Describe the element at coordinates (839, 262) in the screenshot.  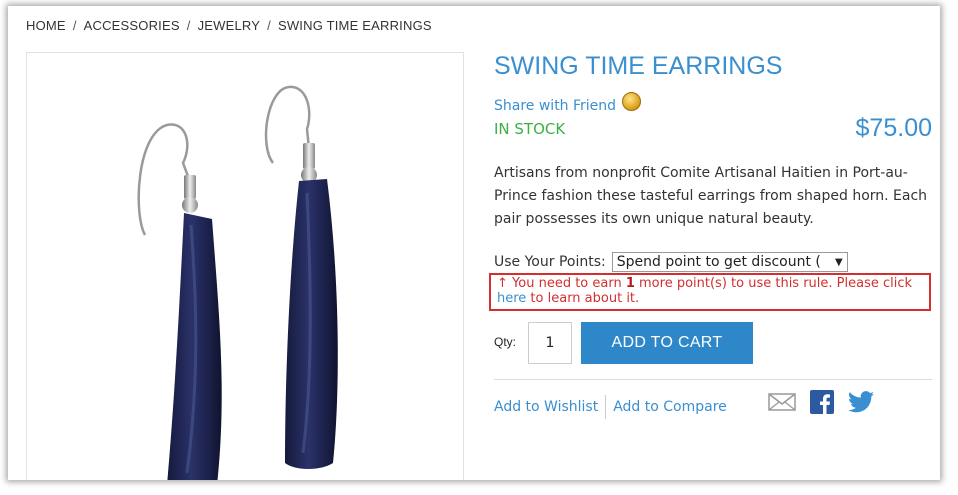
I see `chevron-down-icon: ▼` at that location.